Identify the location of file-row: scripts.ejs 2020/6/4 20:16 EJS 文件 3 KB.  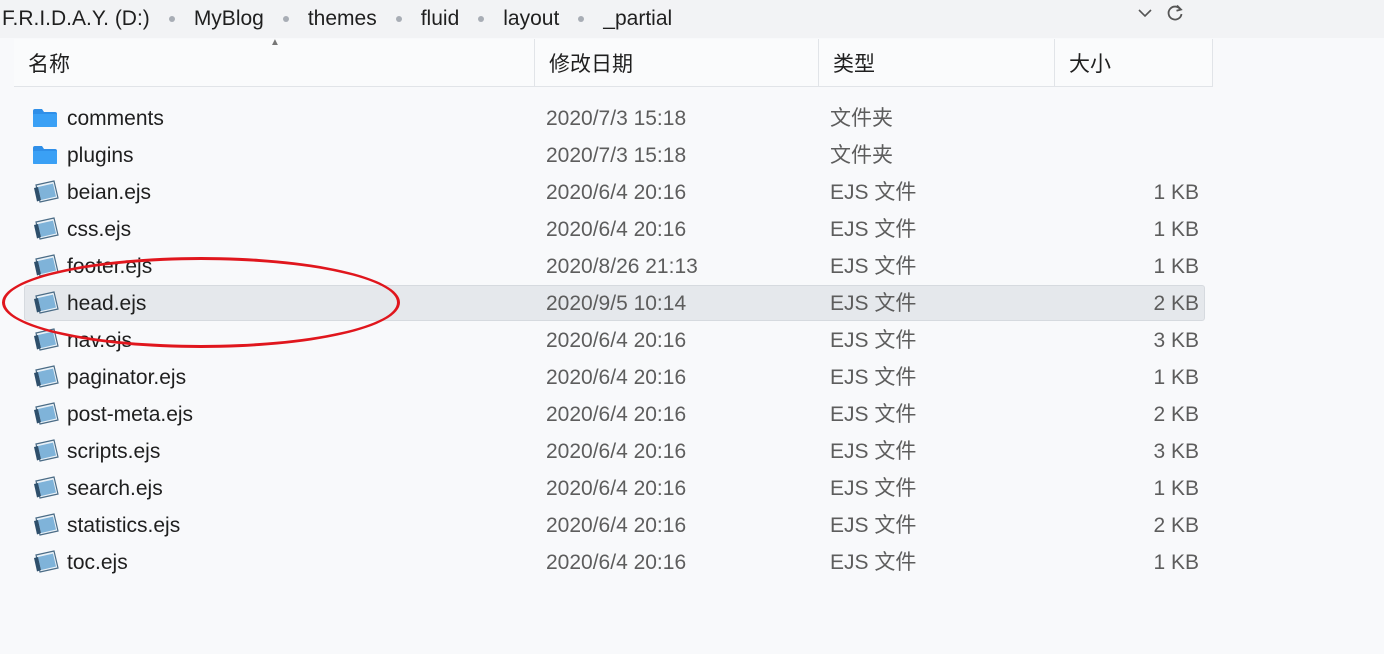
(614, 451).